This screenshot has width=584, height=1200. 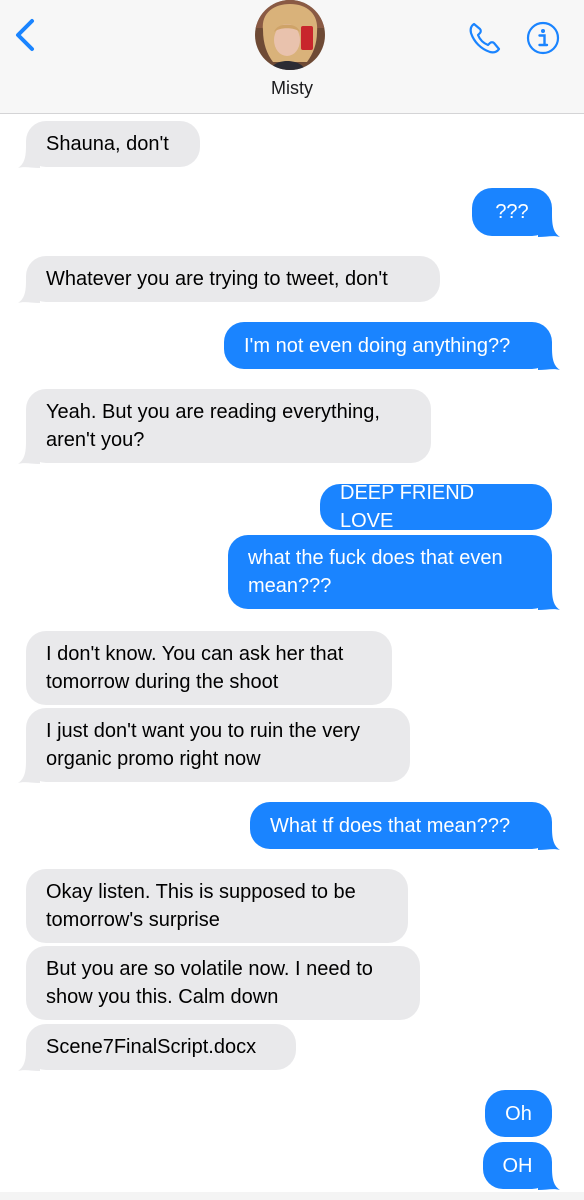 What do you see at coordinates (375, 572) in the screenshot?
I see `message-text: what the fuck does that even mean???` at bounding box center [375, 572].